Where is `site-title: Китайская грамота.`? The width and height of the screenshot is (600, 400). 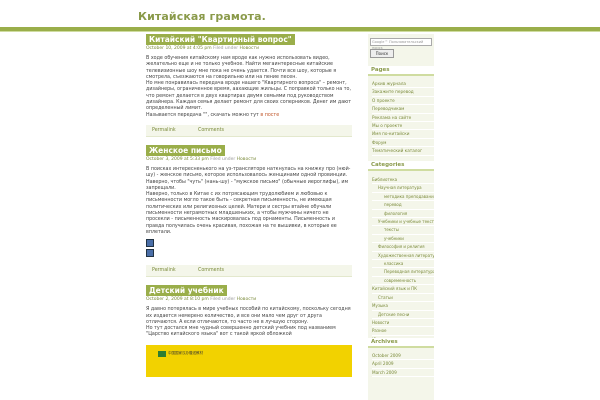
site-title: Китайская грамота. is located at coordinates (202, 16).